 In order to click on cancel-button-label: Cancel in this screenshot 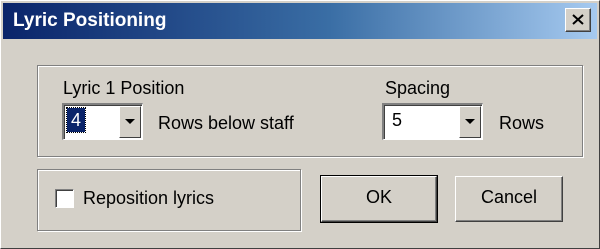, I will do `click(509, 197)`.